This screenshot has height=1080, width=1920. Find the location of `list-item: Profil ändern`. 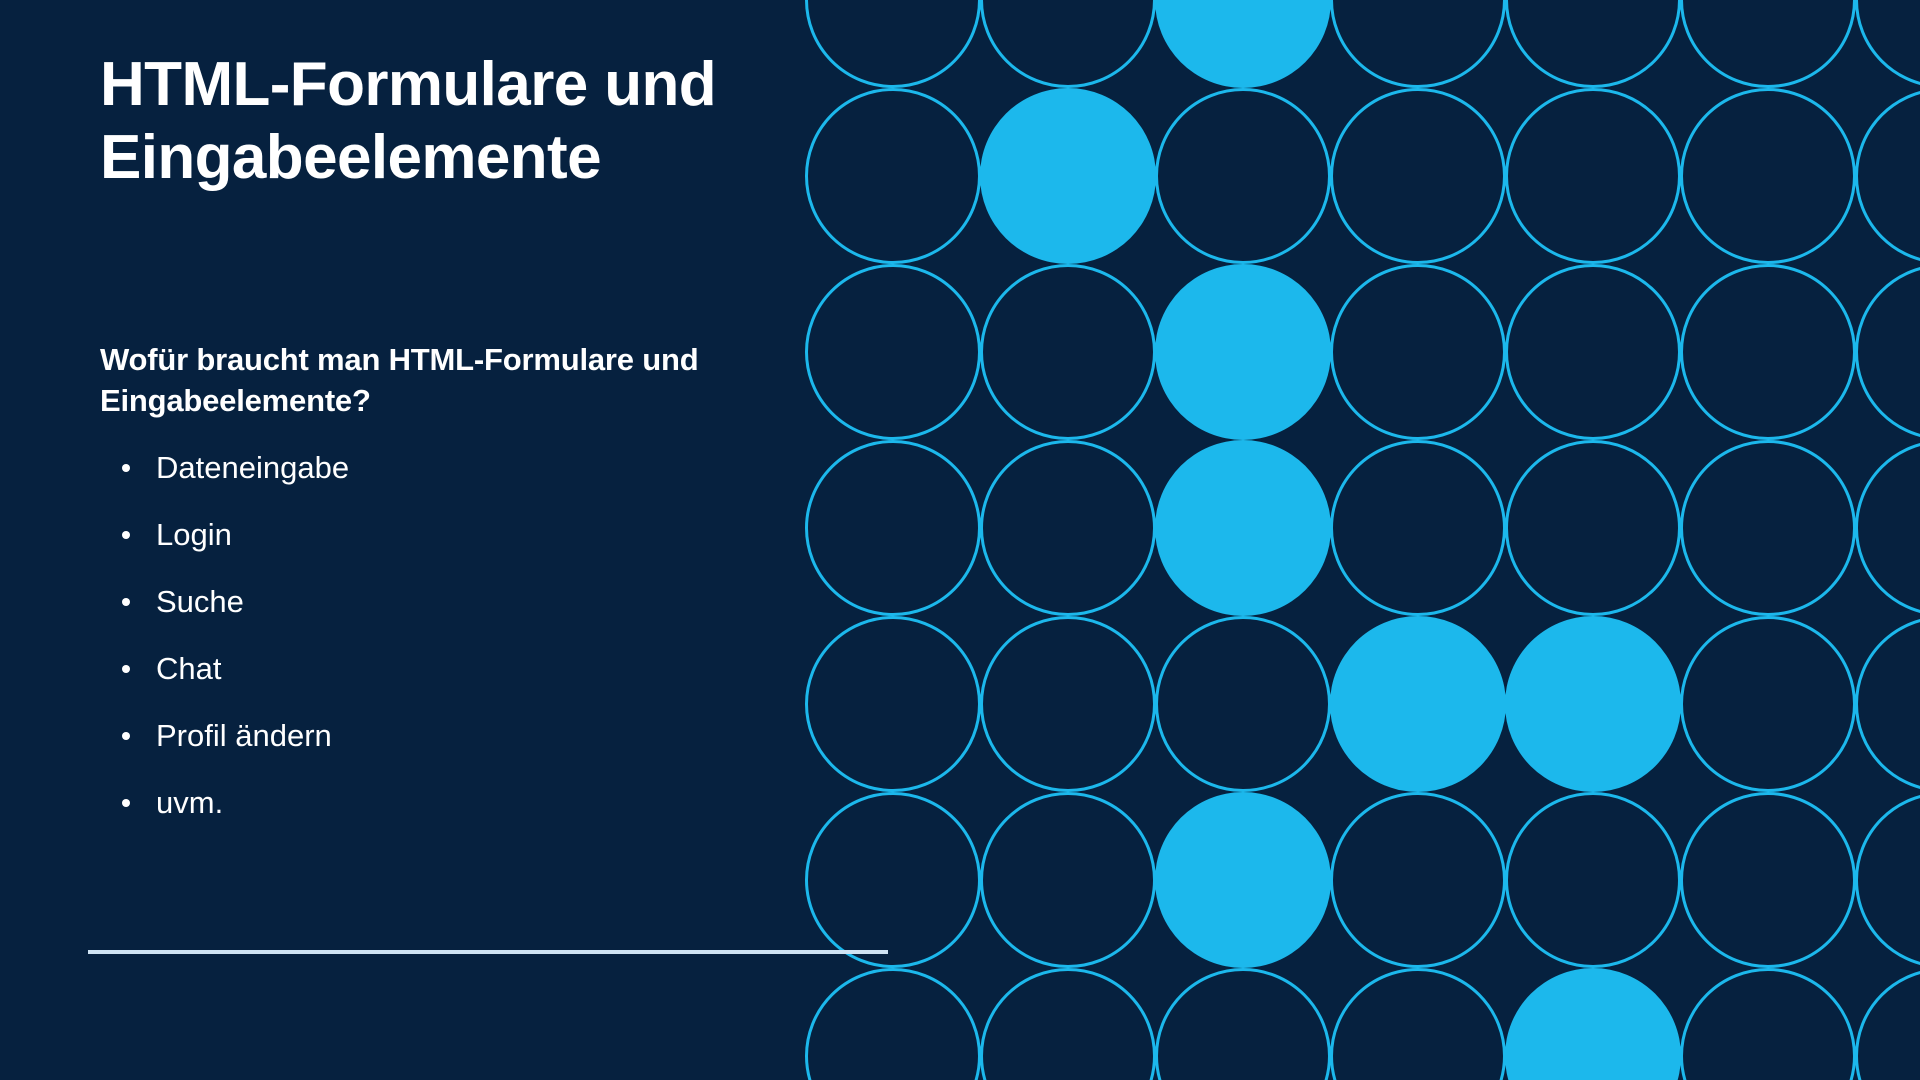

list-item: Profil ändern is located at coordinates (224, 735).